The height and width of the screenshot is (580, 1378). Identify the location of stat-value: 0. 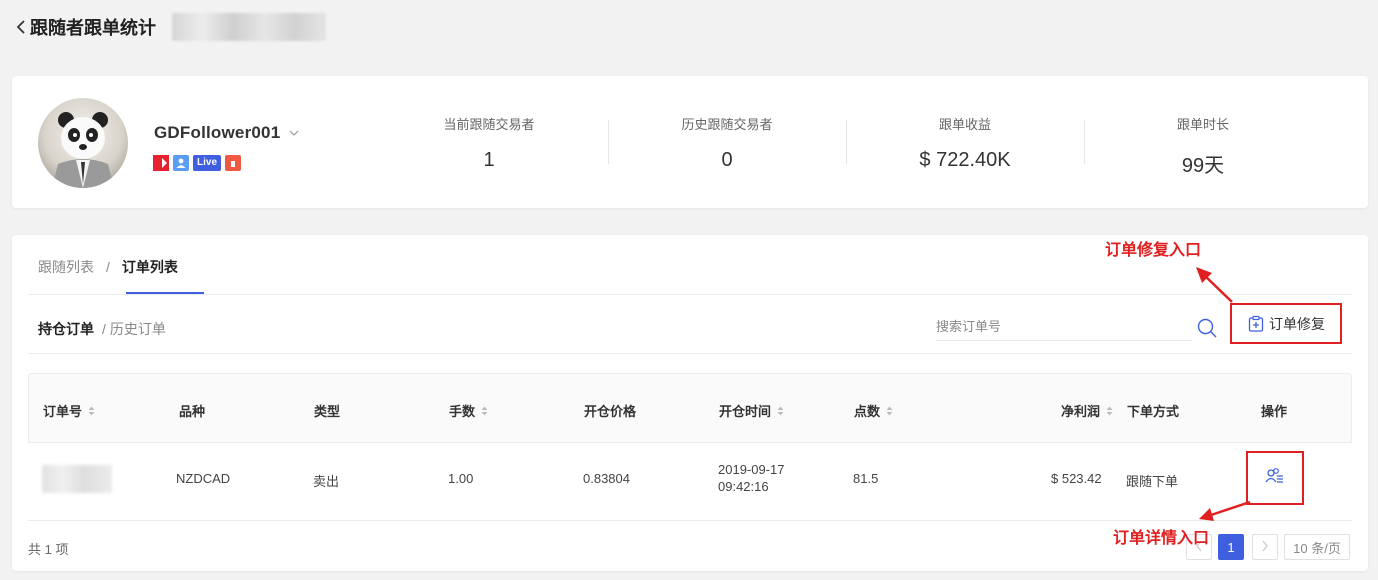
(727, 160).